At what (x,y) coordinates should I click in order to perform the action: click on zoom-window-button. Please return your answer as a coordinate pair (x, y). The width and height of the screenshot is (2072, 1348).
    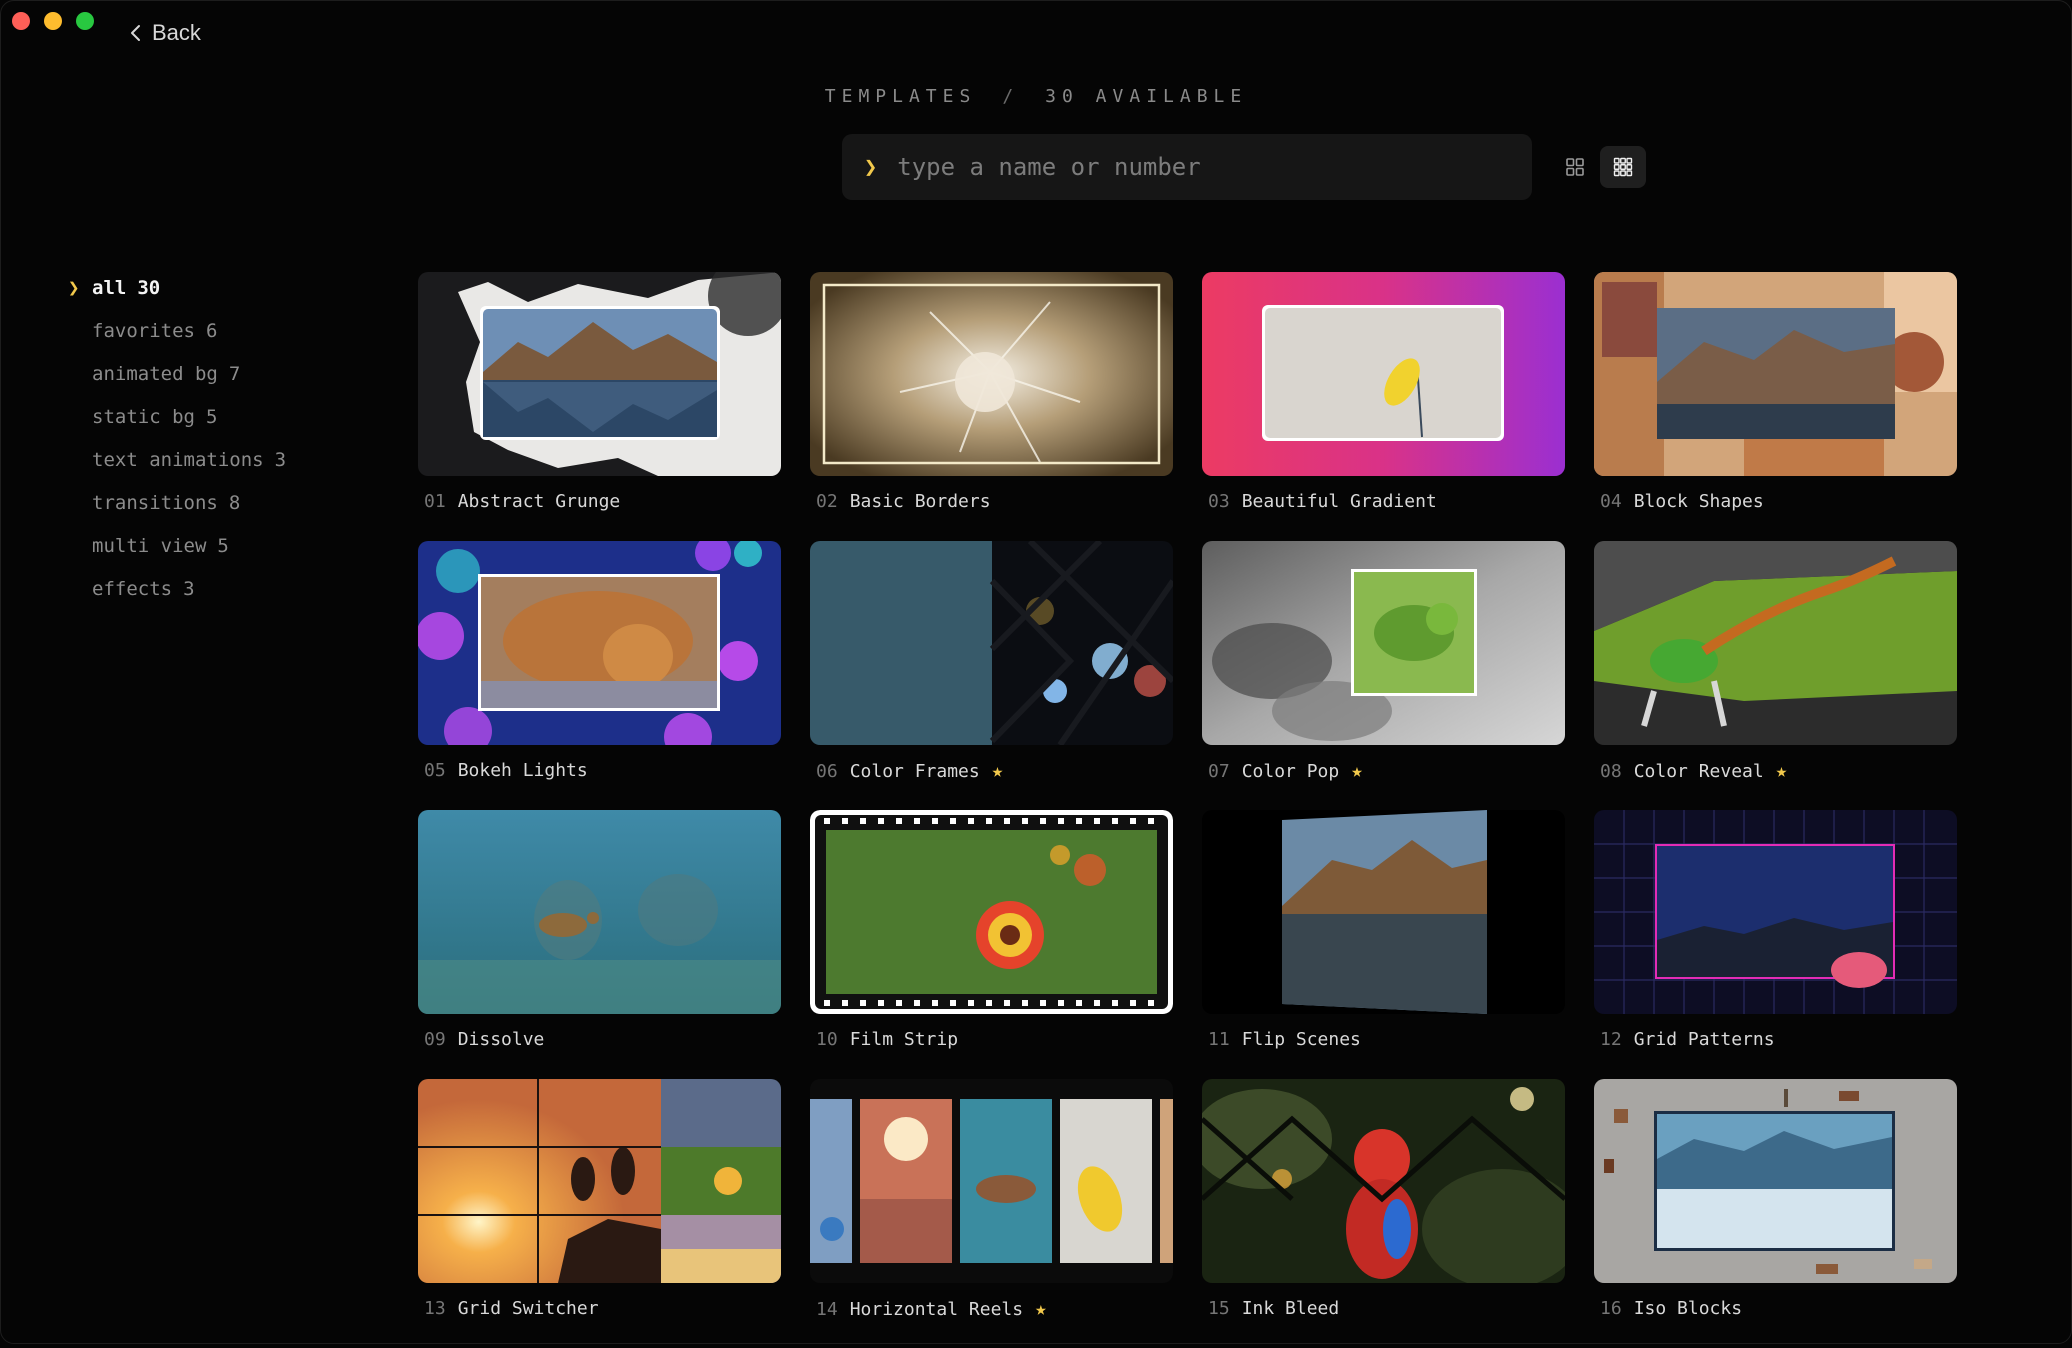
    Looking at the image, I should click on (85, 21).